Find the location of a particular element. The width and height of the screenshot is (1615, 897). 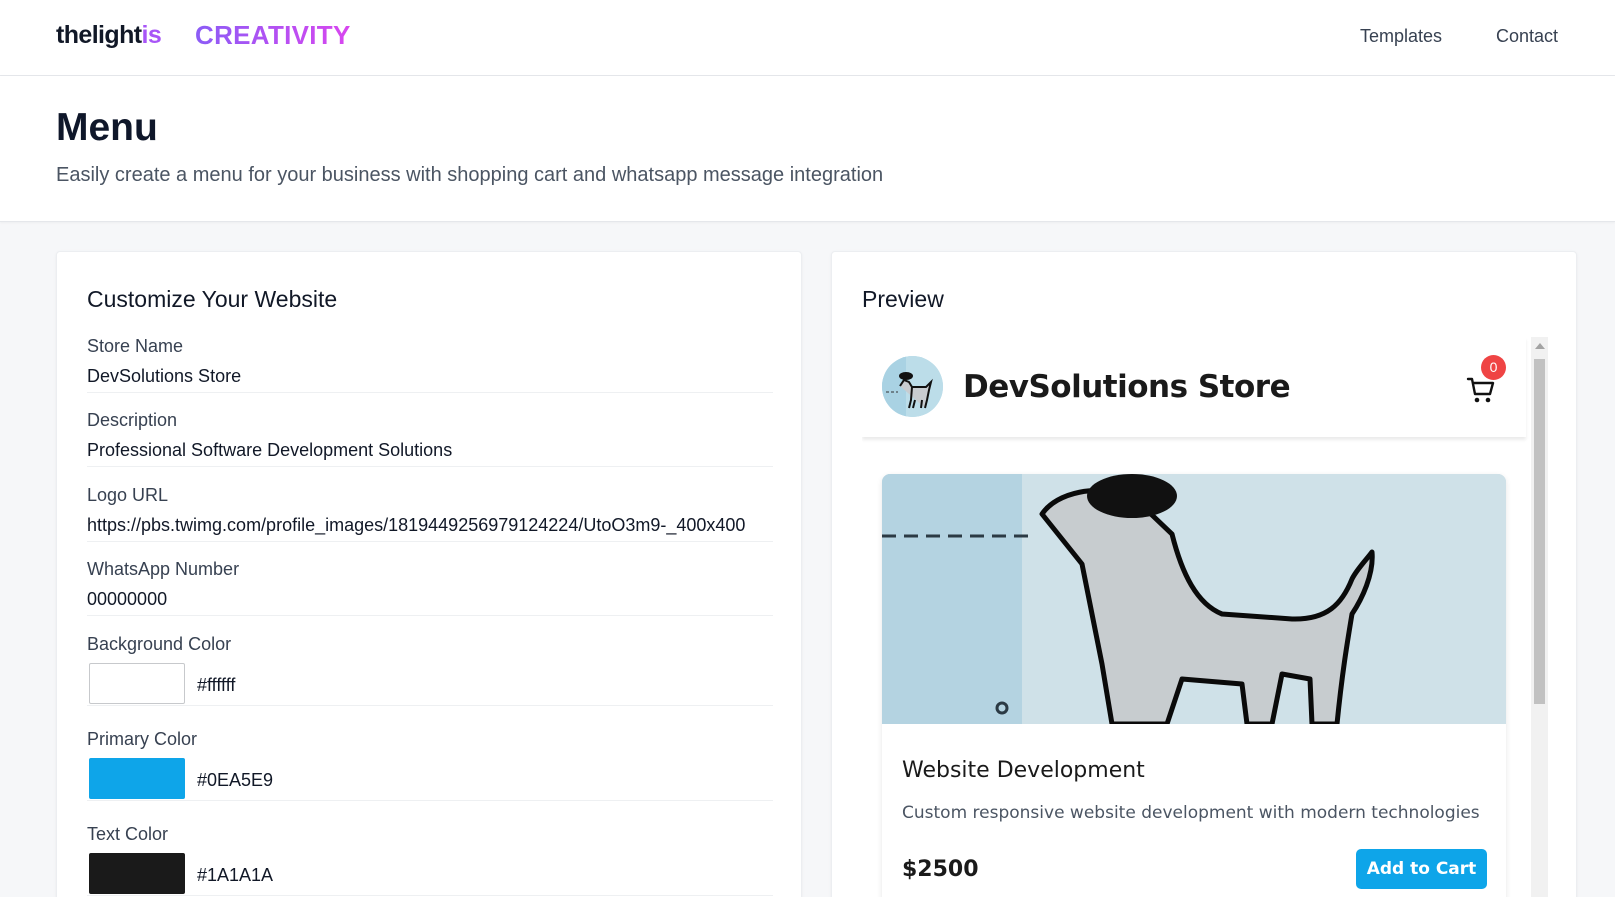

preview-panel-title: Preview is located at coordinates (903, 299).